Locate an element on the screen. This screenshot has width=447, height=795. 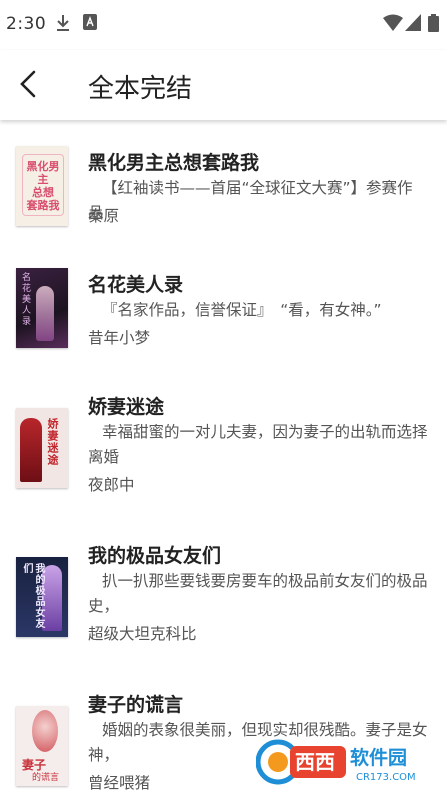
status-bar: 2:30 is located at coordinates (223, 25).